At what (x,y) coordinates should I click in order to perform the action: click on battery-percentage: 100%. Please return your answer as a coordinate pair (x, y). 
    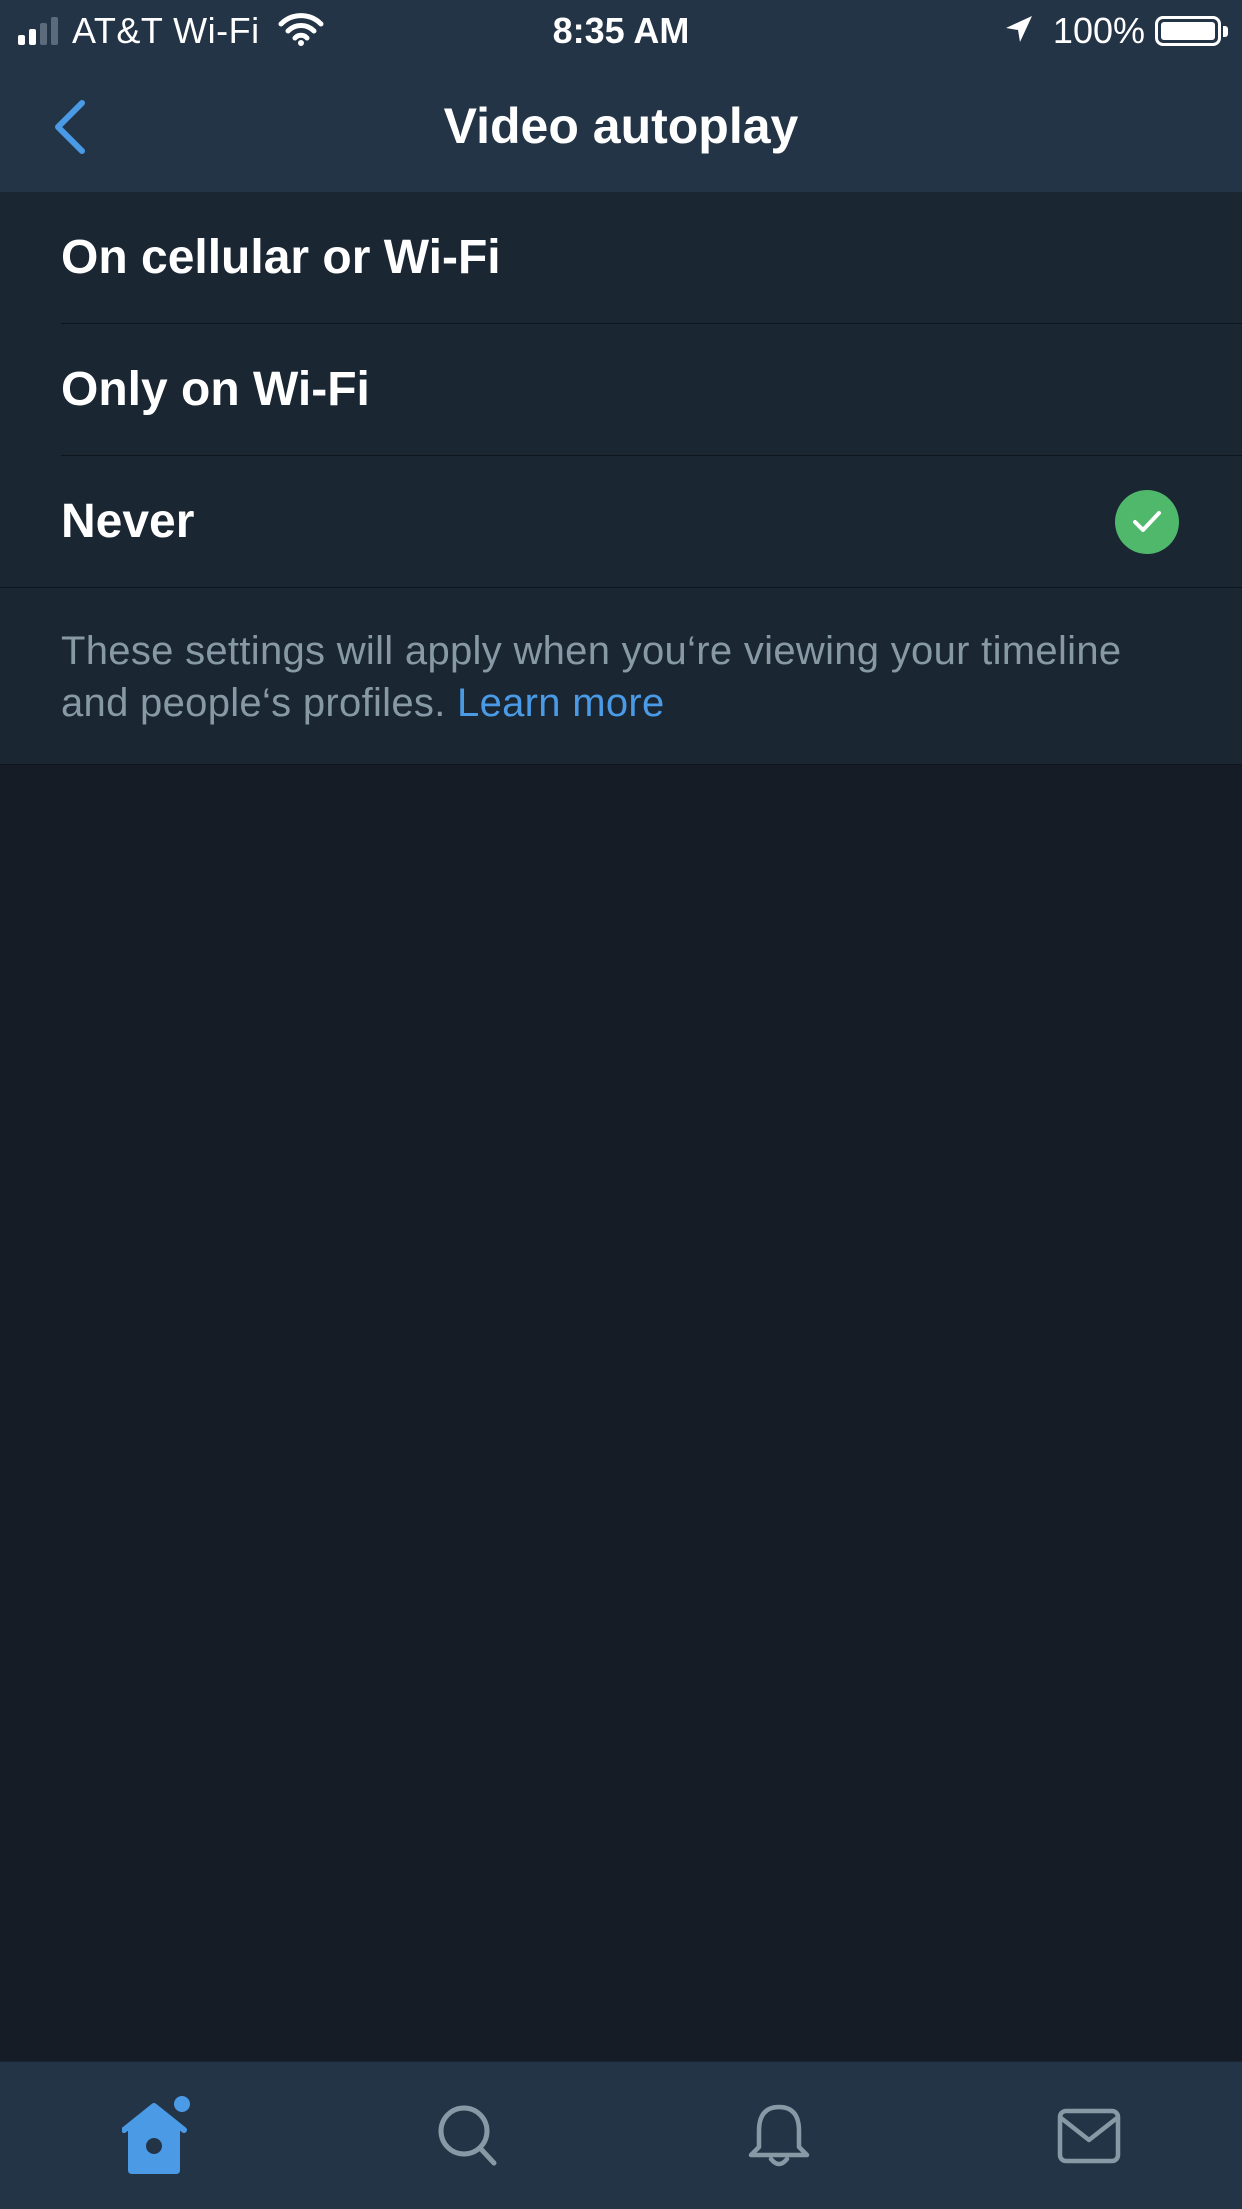
    Looking at the image, I should click on (1098, 30).